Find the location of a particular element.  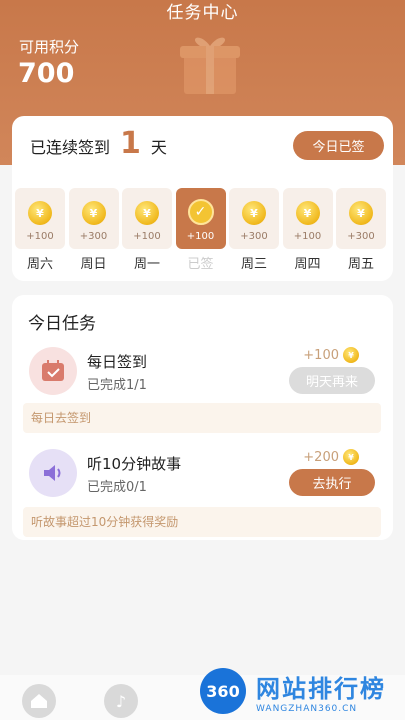

streak-days: 1 is located at coordinates (130, 143).